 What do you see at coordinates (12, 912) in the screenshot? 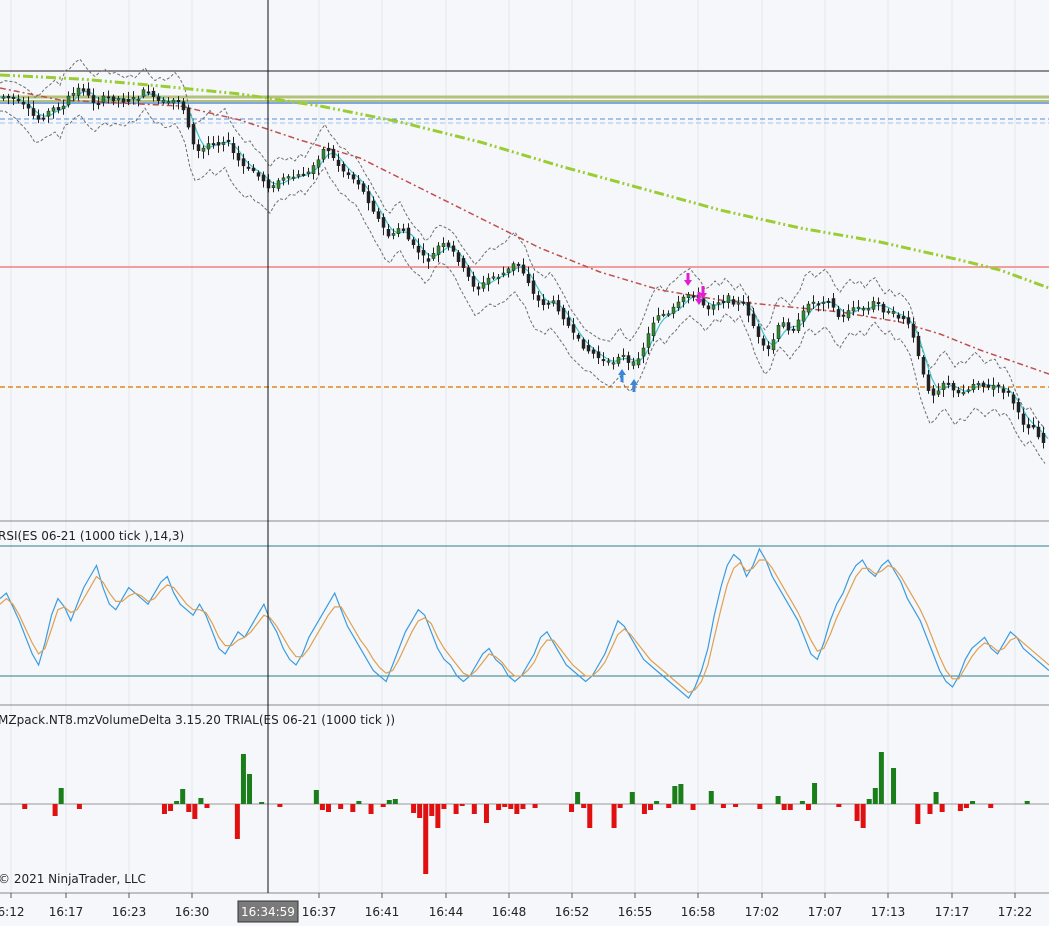
I see `time-tick-label: 6:12` at bounding box center [12, 912].